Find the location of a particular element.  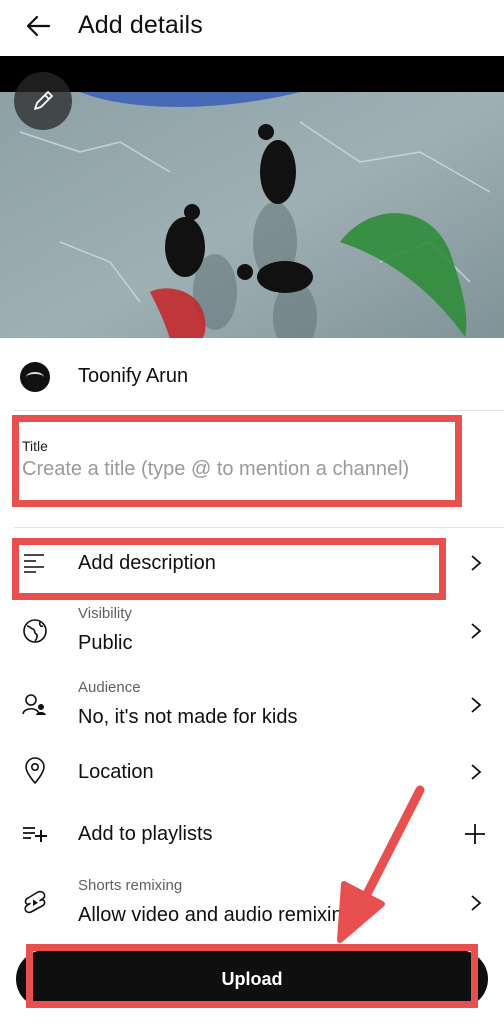

plus-icon is located at coordinates (475, 834).